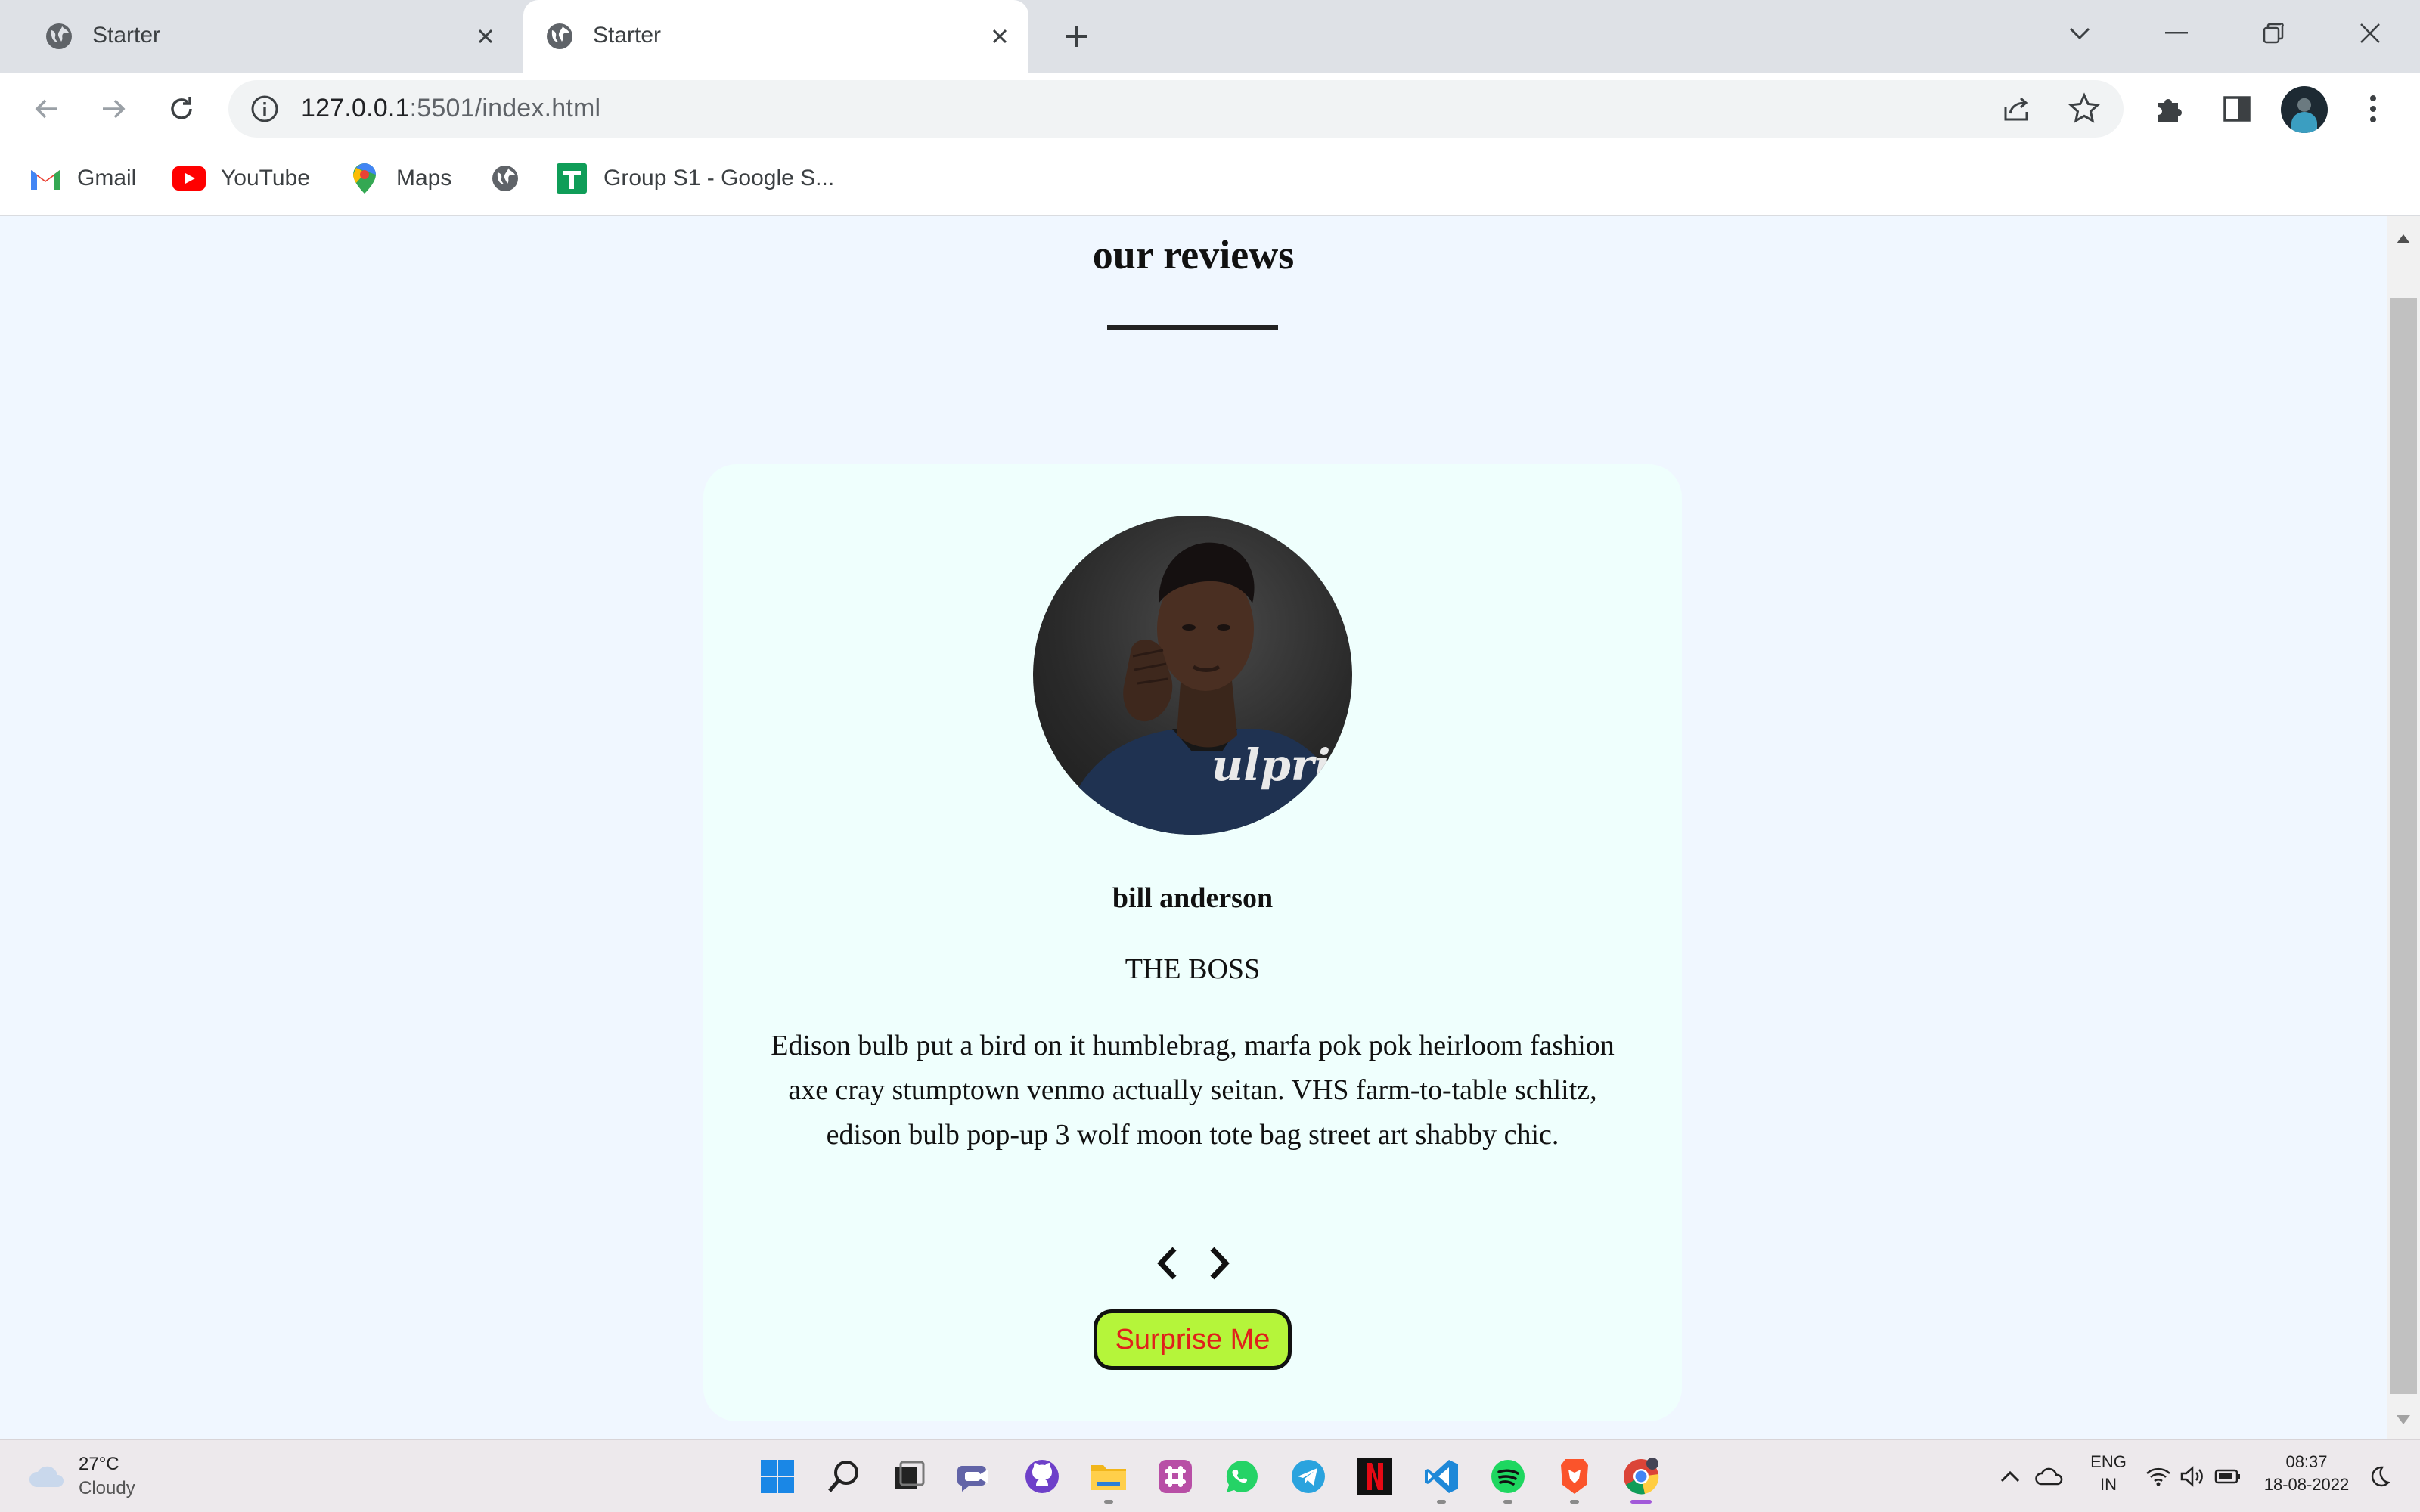 The height and width of the screenshot is (1512, 2420). I want to click on brave-icon, so click(1574, 1479).